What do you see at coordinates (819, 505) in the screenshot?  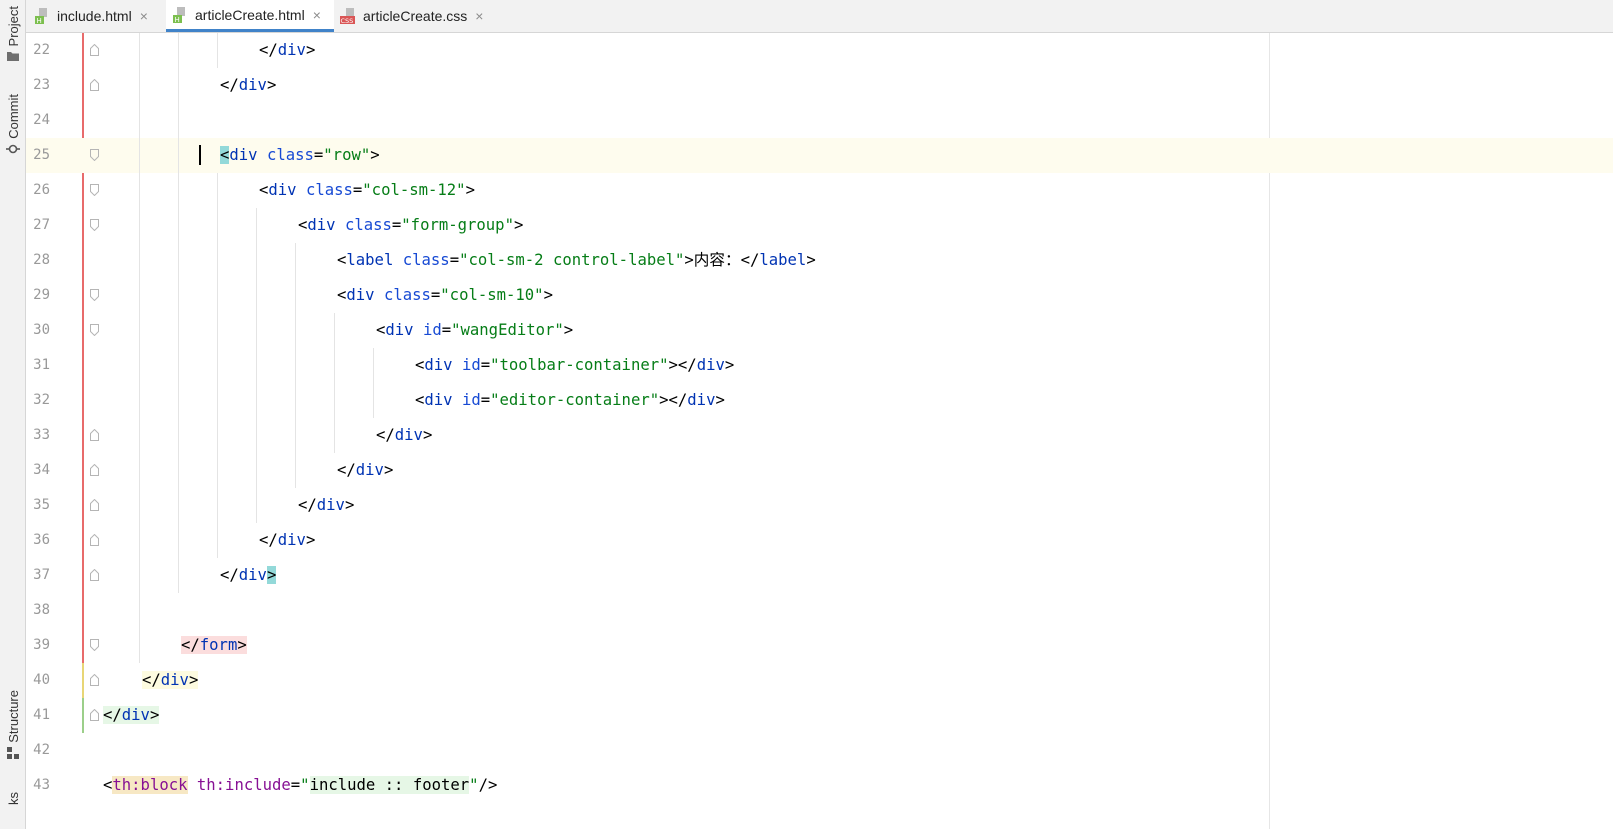 I see `code-line: 35 </div>` at bounding box center [819, 505].